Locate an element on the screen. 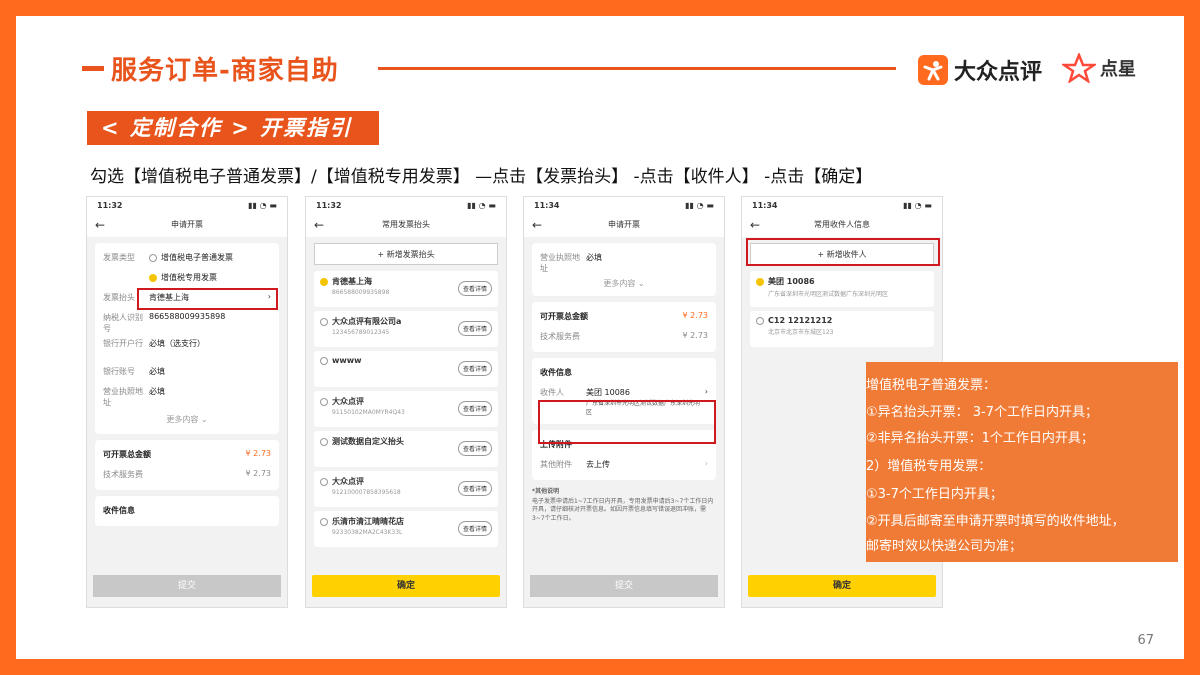  note-line: ①异名抬头开票： 3-7个工作日内开具； is located at coordinates (982, 412).